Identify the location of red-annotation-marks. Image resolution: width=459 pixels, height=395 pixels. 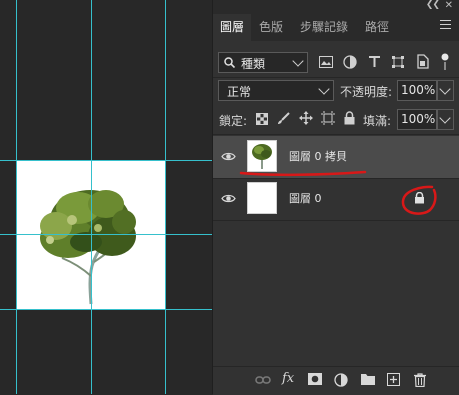
(338, 192).